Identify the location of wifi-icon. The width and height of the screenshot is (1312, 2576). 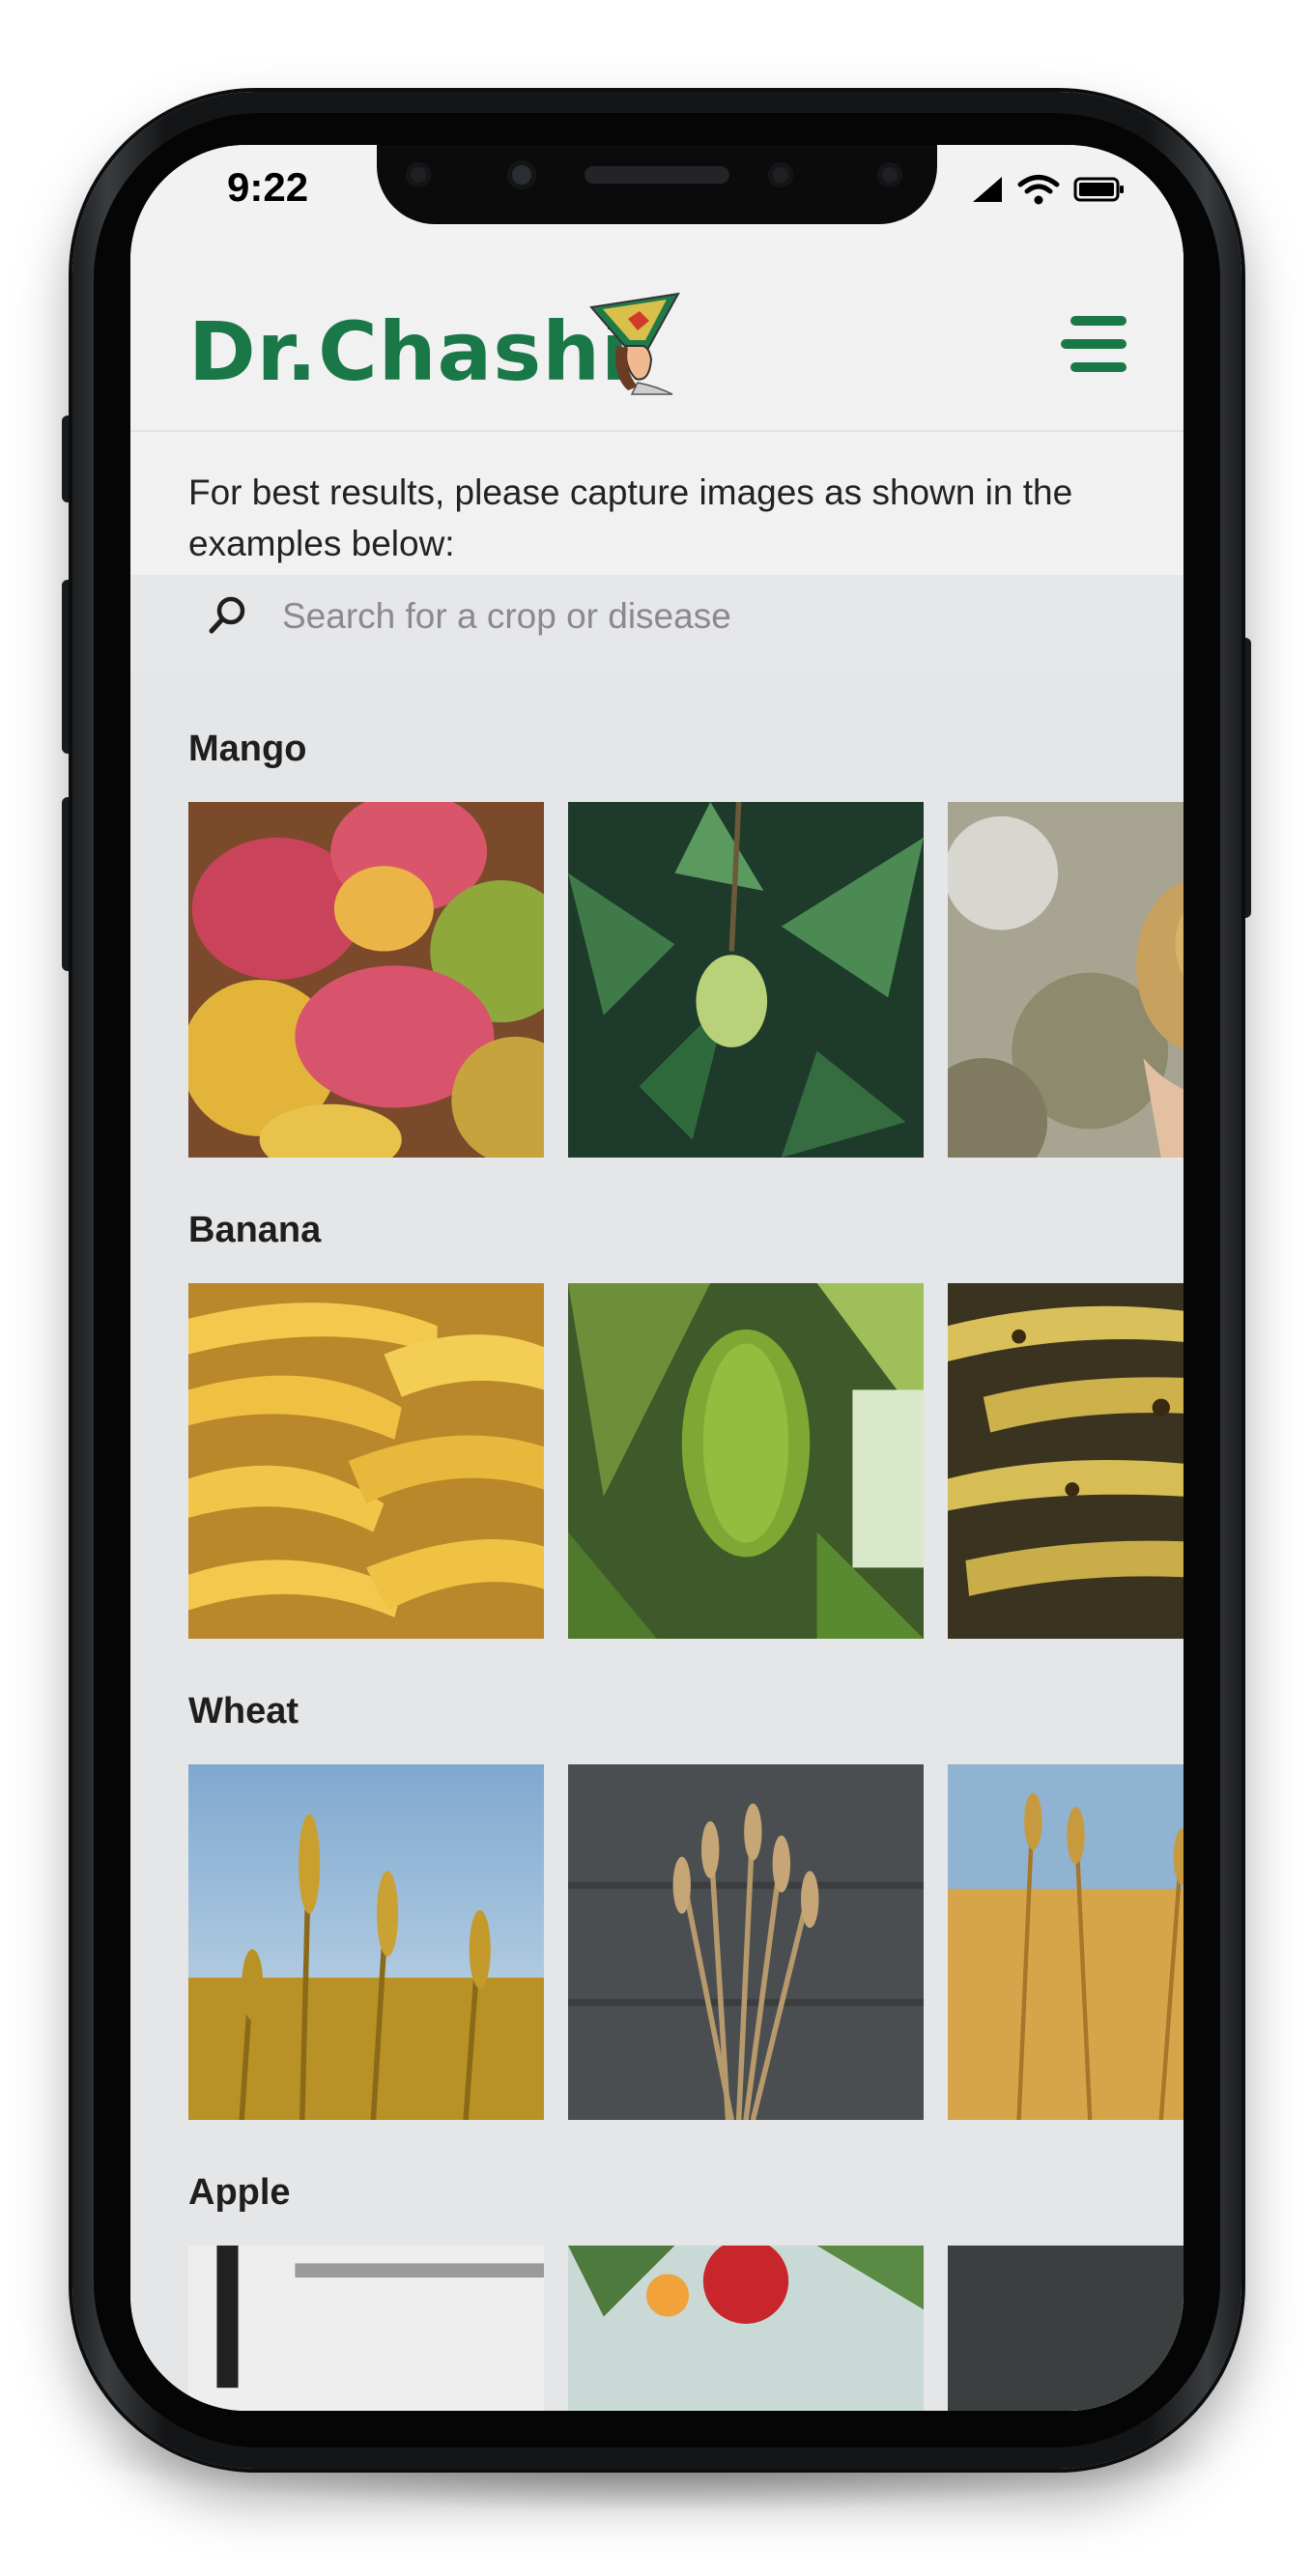
(1039, 190).